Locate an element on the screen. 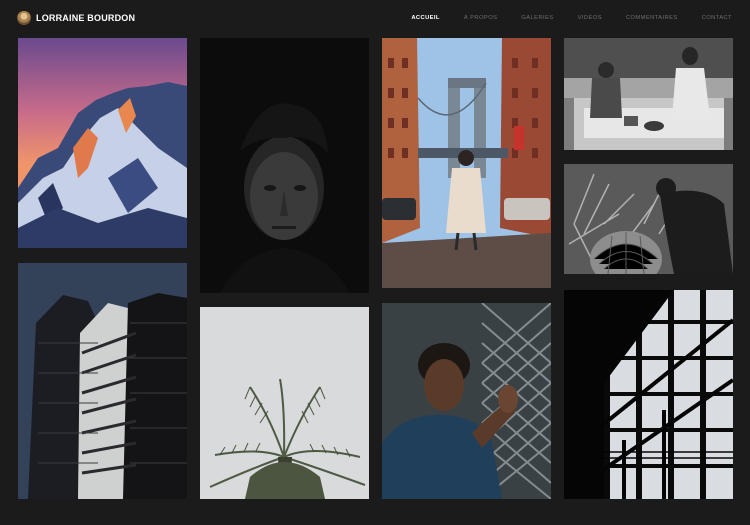  snowy-mountain-sunset-photo is located at coordinates (102, 143).